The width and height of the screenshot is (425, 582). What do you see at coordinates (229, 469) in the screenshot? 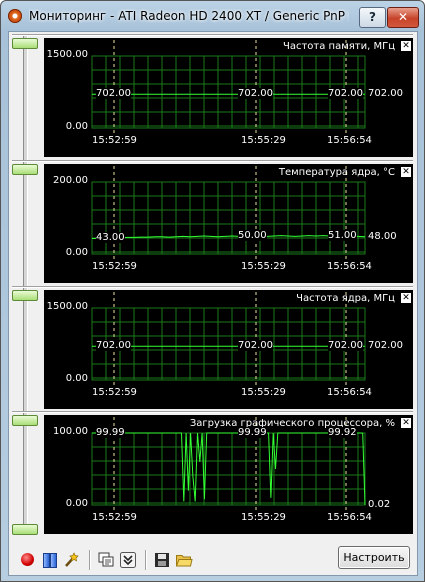
I see `series-line` at bounding box center [229, 469].